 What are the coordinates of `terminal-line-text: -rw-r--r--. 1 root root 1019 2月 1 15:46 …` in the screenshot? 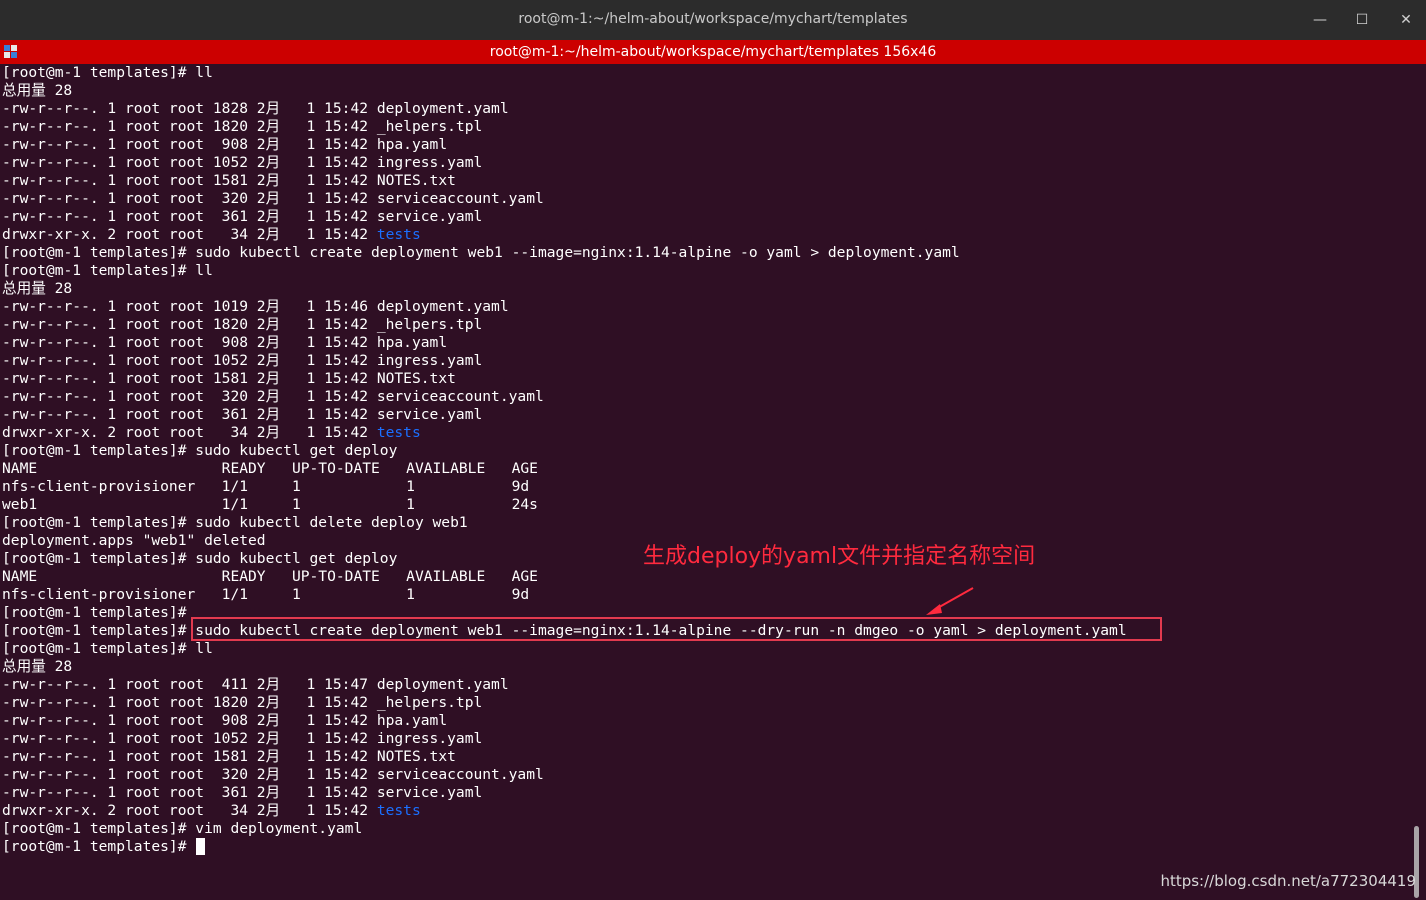 It's located at (255, 306).